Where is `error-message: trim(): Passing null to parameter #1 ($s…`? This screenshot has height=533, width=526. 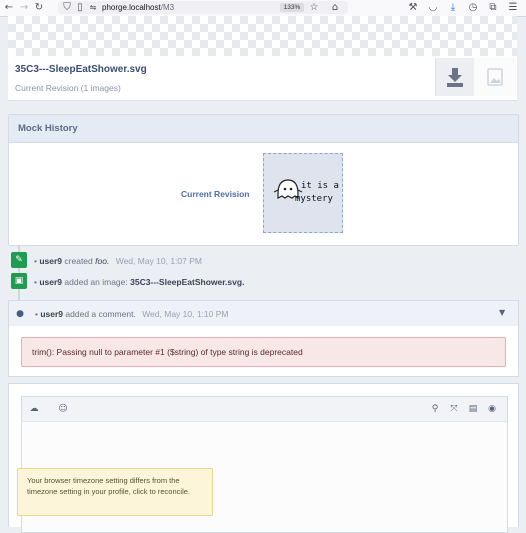 error-message: trim(): Passing null to parameter #1 ($s… is located at coordinates (263, 352).